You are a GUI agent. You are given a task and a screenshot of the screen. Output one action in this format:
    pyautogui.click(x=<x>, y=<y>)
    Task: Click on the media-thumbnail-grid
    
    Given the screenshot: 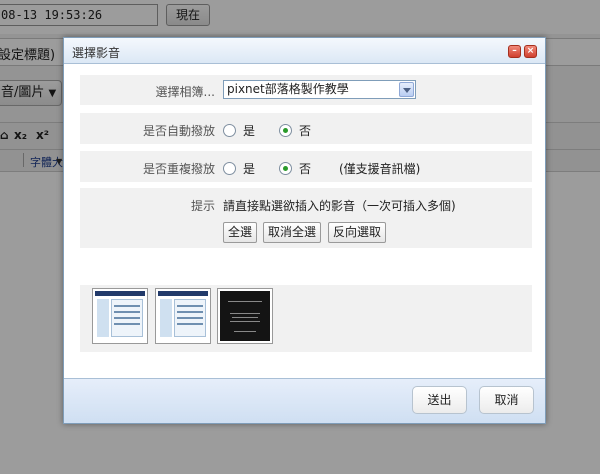 What is the action you would take?
    pyautogui.click(x=306, y=318)
    